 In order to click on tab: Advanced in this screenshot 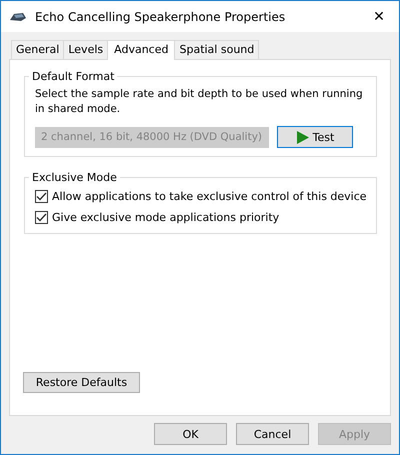, I will do `click(141, 50)`.